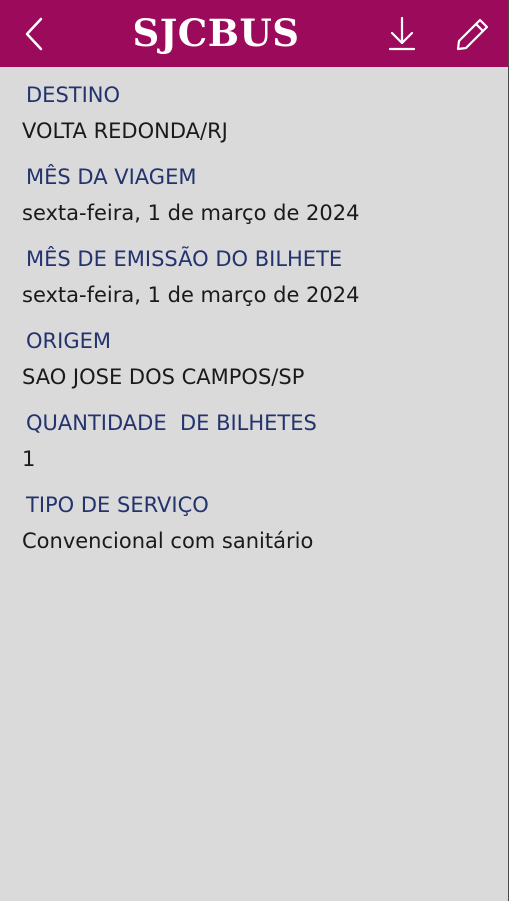 Image resolution: width=509 pixels, height=901 pixels. Describe the element at coordinates (111, 177) in the screenshot. I see `field-label: MÊS DA VIAGEM` at that location.